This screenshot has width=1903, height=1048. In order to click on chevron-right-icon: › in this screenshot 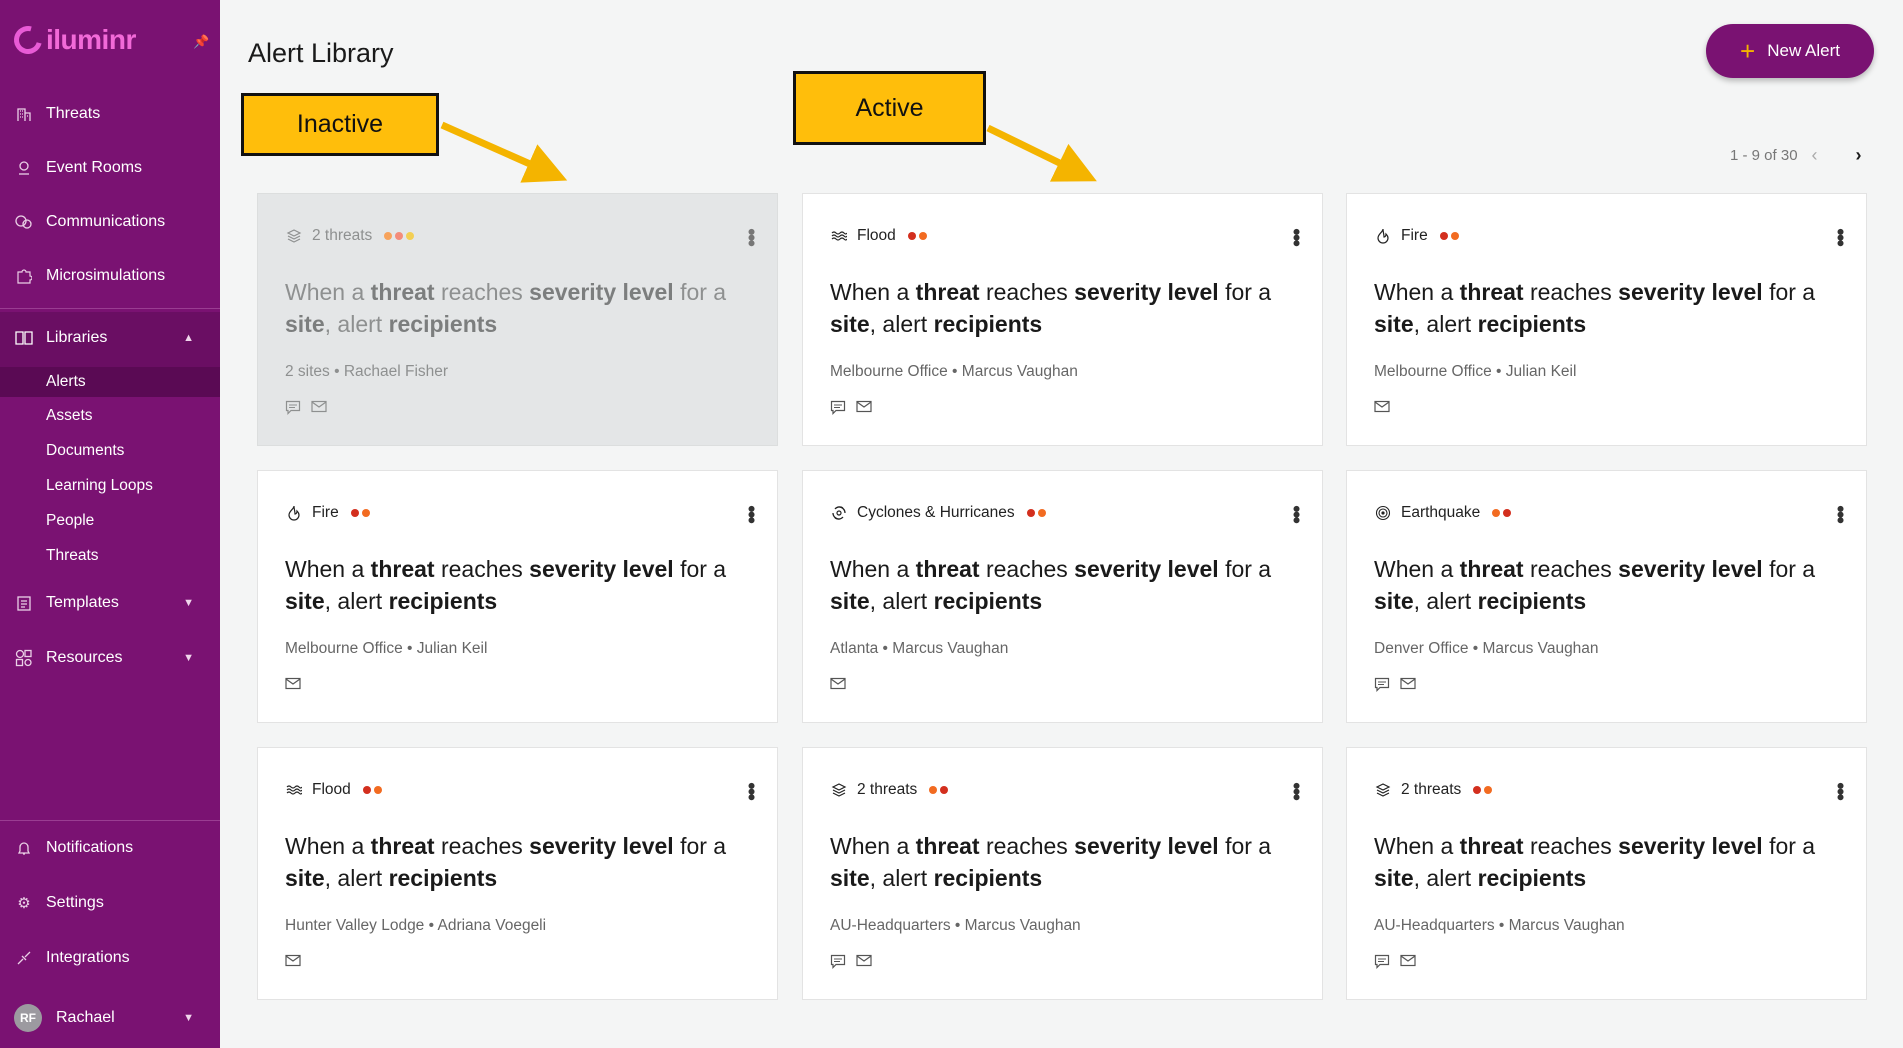, I will do `click(1859, 155)`.